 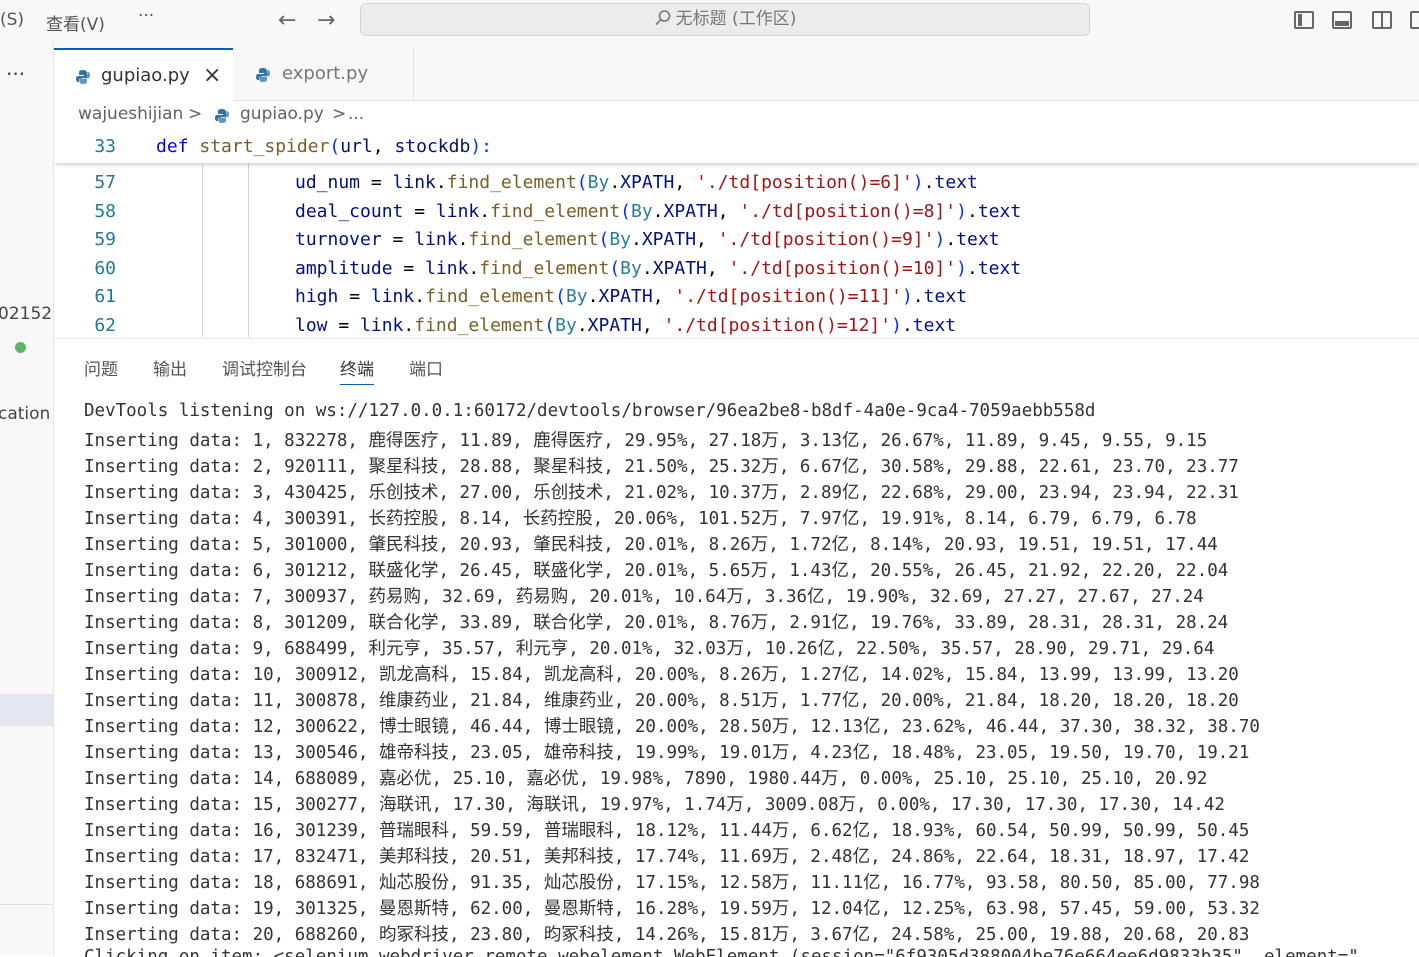 What do you see at coordinates (105, 325) in the screenshot?
I see `line-number: 62` at bounding box center [105, 325].